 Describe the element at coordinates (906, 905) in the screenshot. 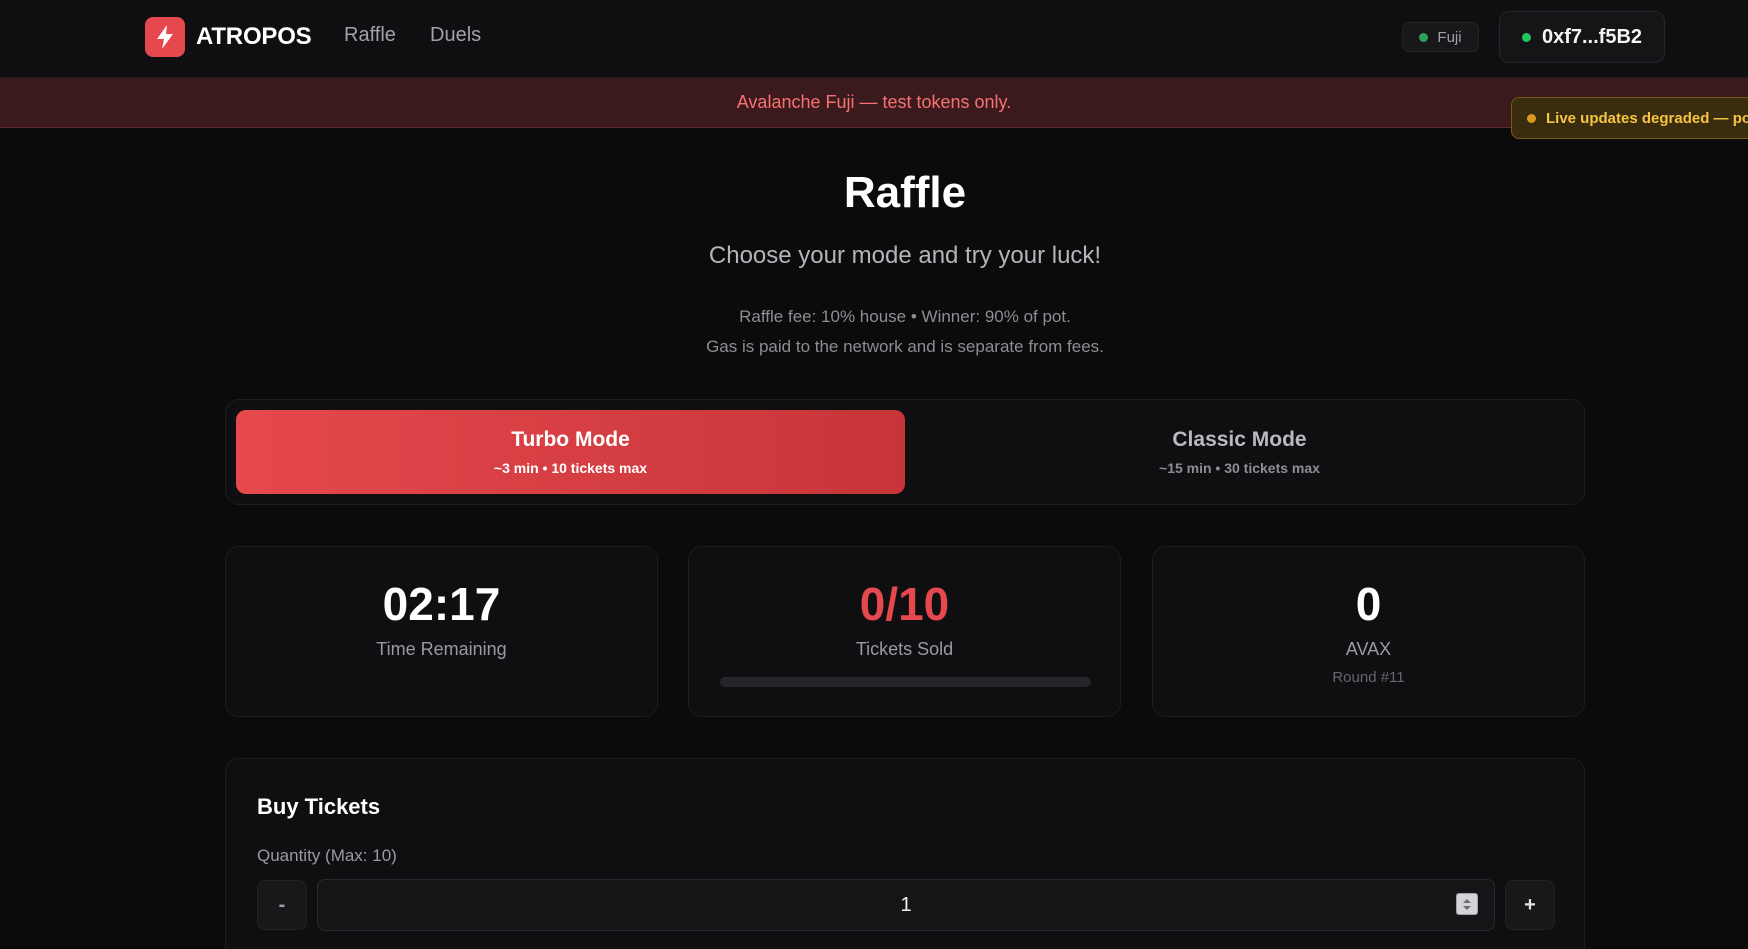

I see `quantity-input` at that location.